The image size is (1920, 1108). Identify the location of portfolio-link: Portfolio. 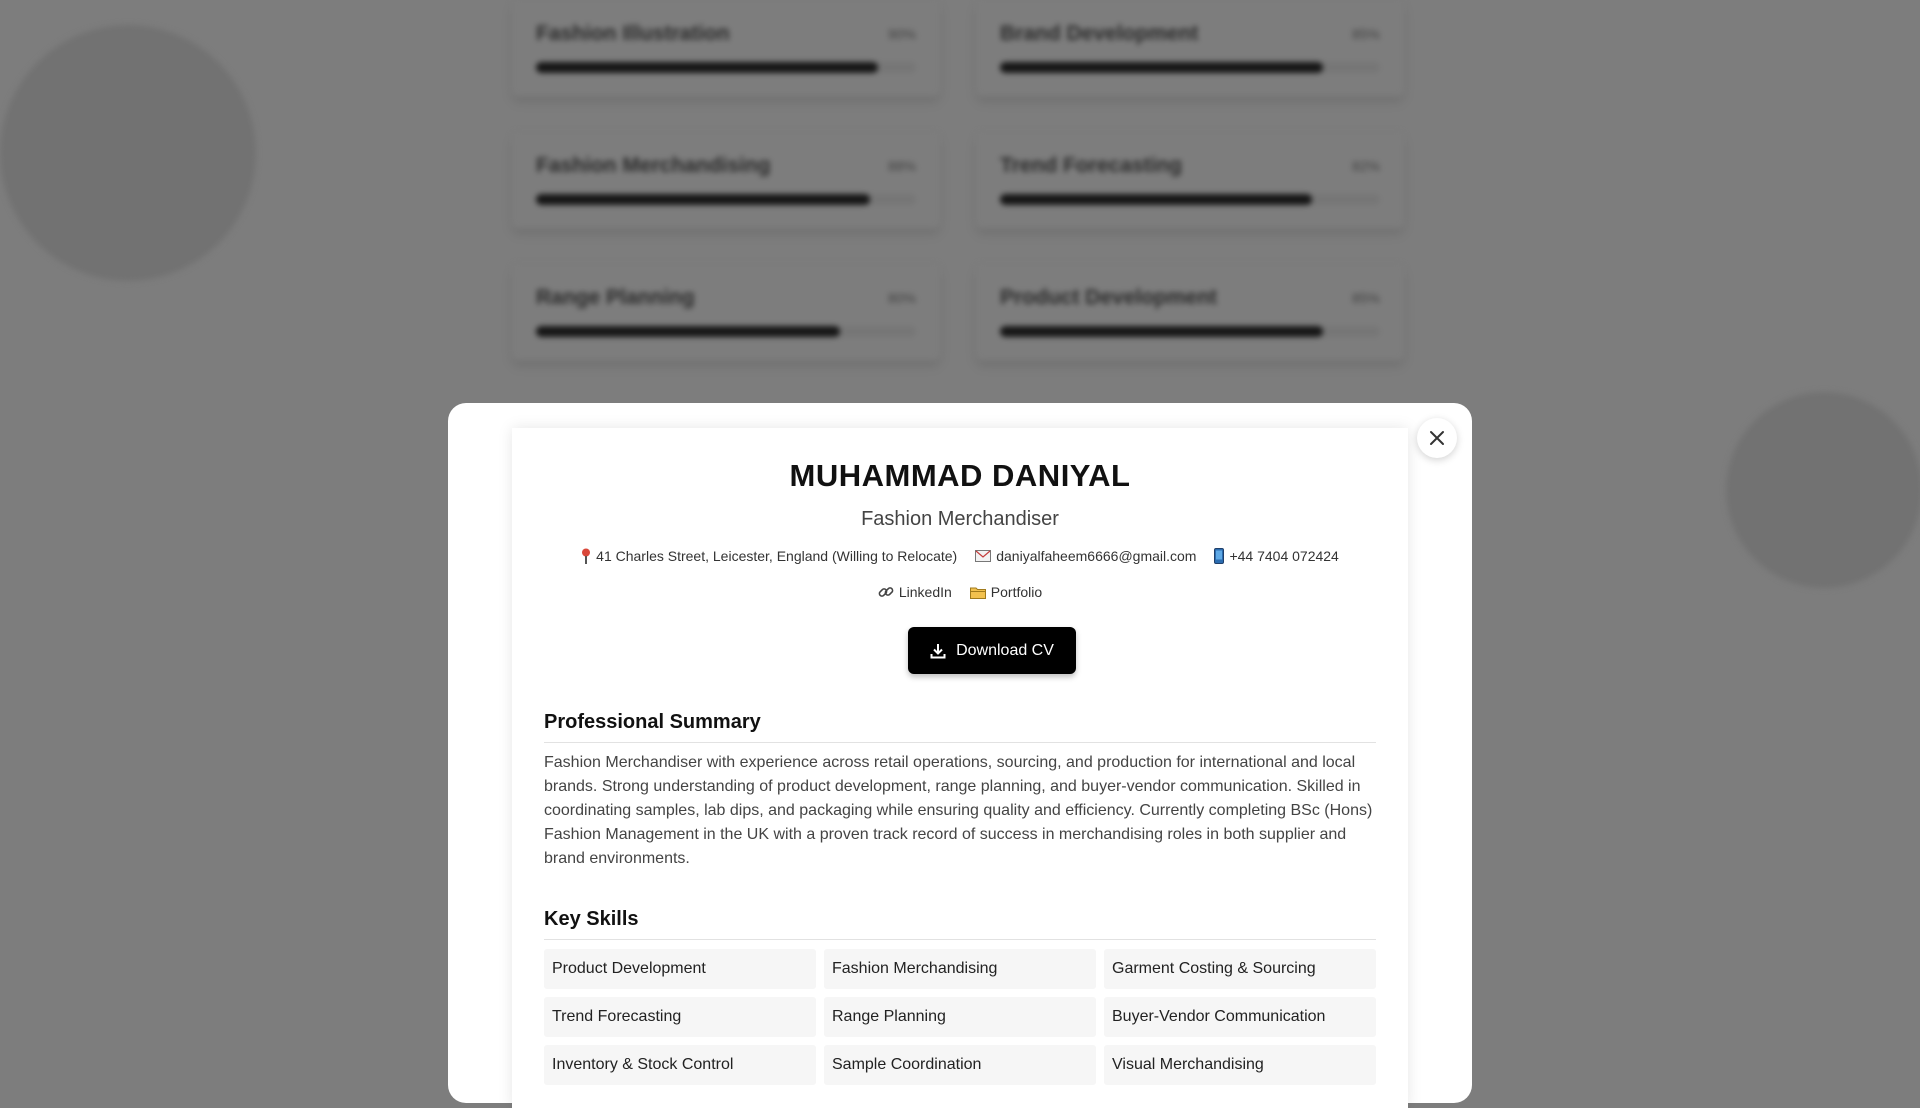
(1005, 592).